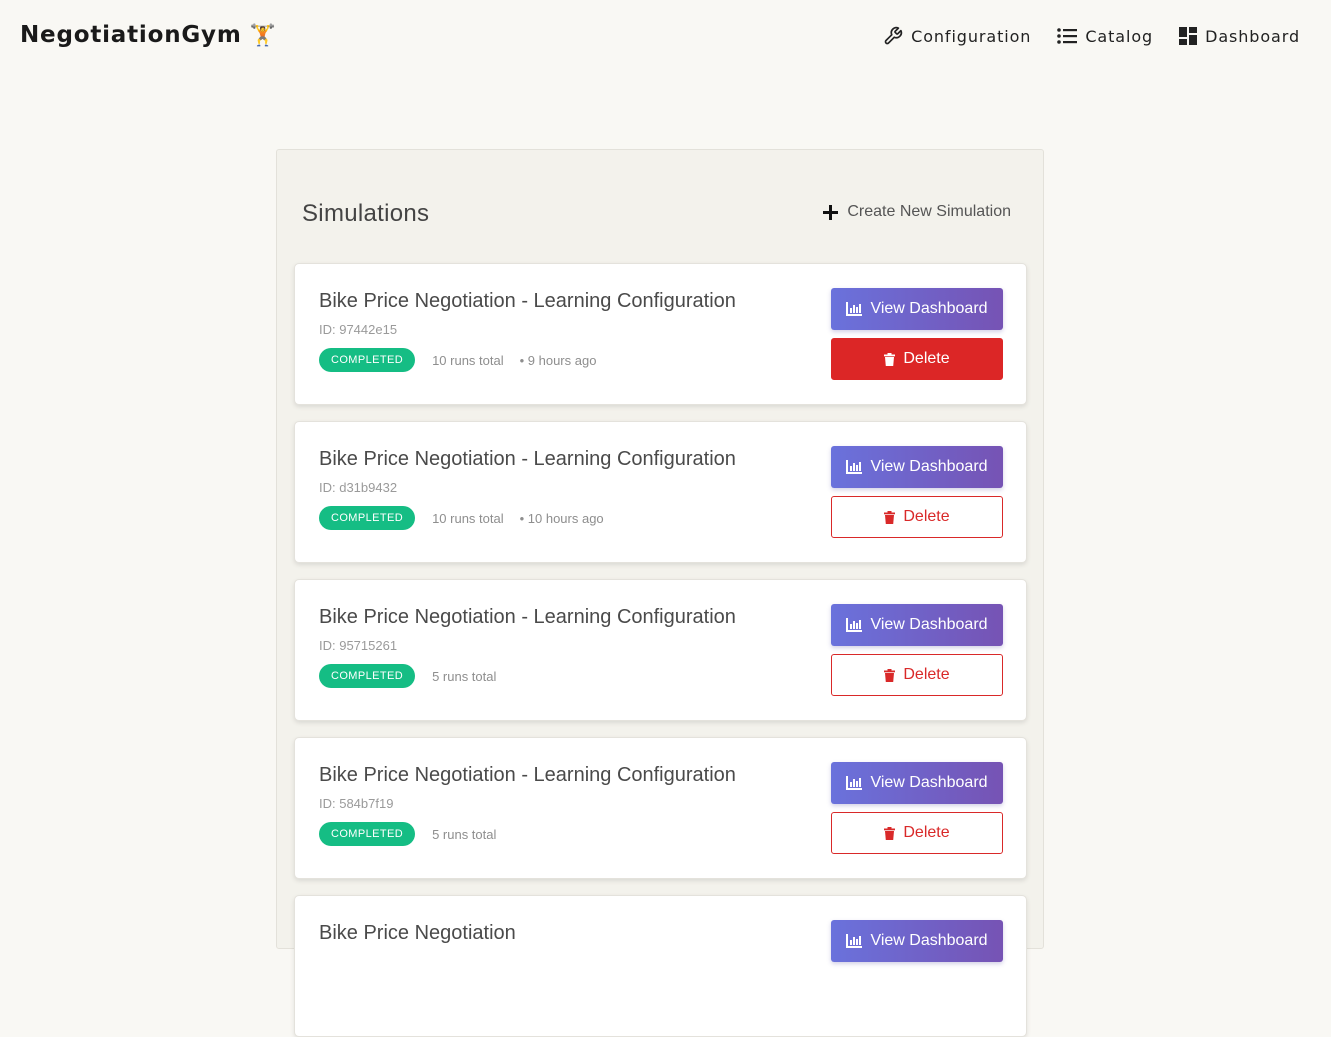 Image resolution: width=1331 pixels, height=1037 pixels. What do you see at coordinates (1119, 36) in the screenshot?
I see `nav-catalog-label: Catalog` at bounding box center [1119, 36].